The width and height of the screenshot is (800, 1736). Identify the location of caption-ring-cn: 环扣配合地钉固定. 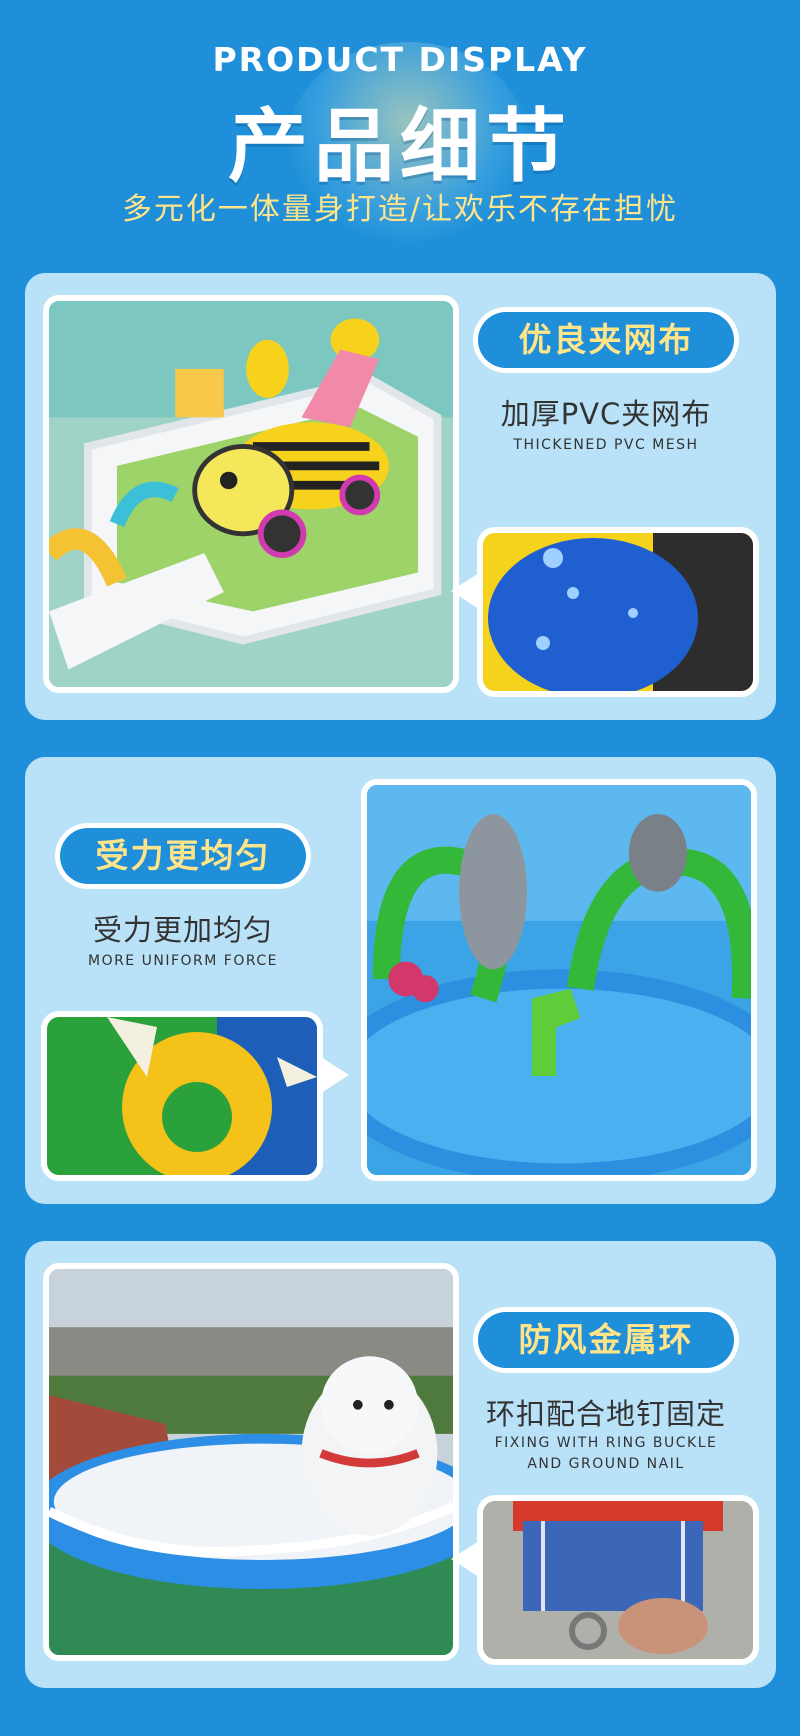
(605, 1414).